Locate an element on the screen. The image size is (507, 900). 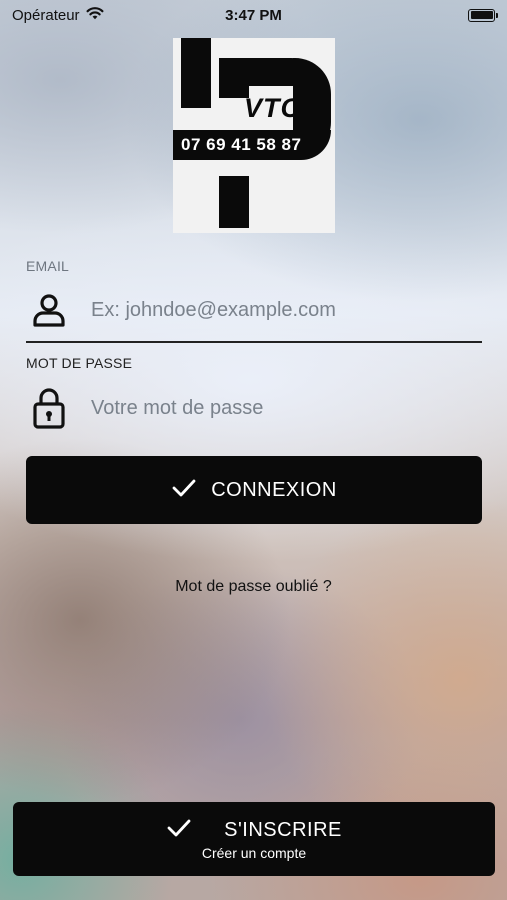
password-label: MOT DE PASSE is located at coordinates (79, 363).